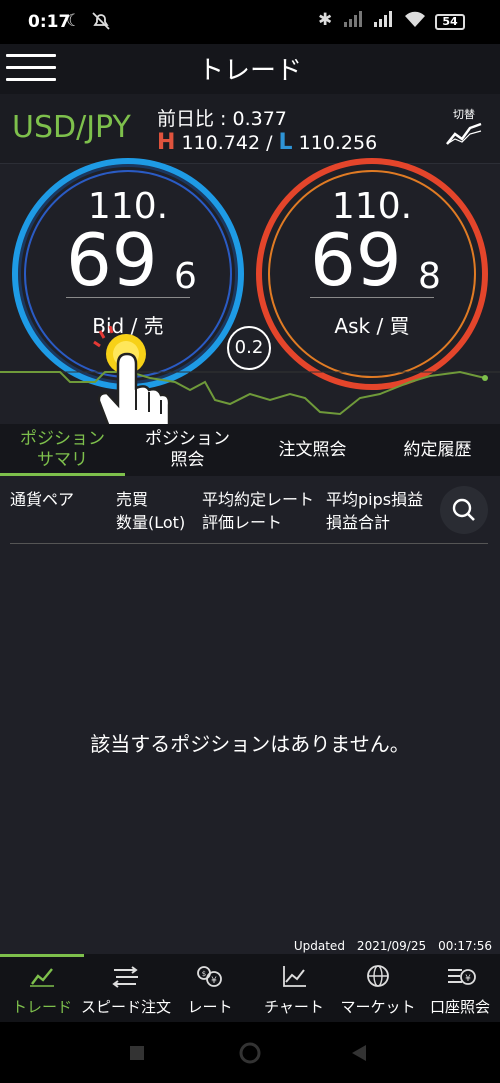 The height and width of the screenshot is (1083, 500). I want to click on ask-price-main: 69, so click(356, 260).